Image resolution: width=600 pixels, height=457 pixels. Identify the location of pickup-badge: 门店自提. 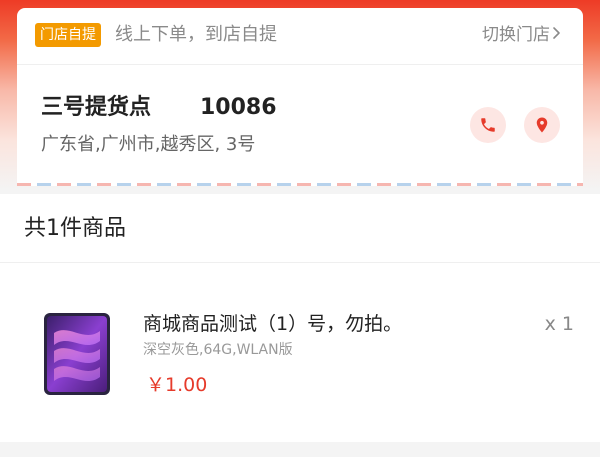
(68, 35).